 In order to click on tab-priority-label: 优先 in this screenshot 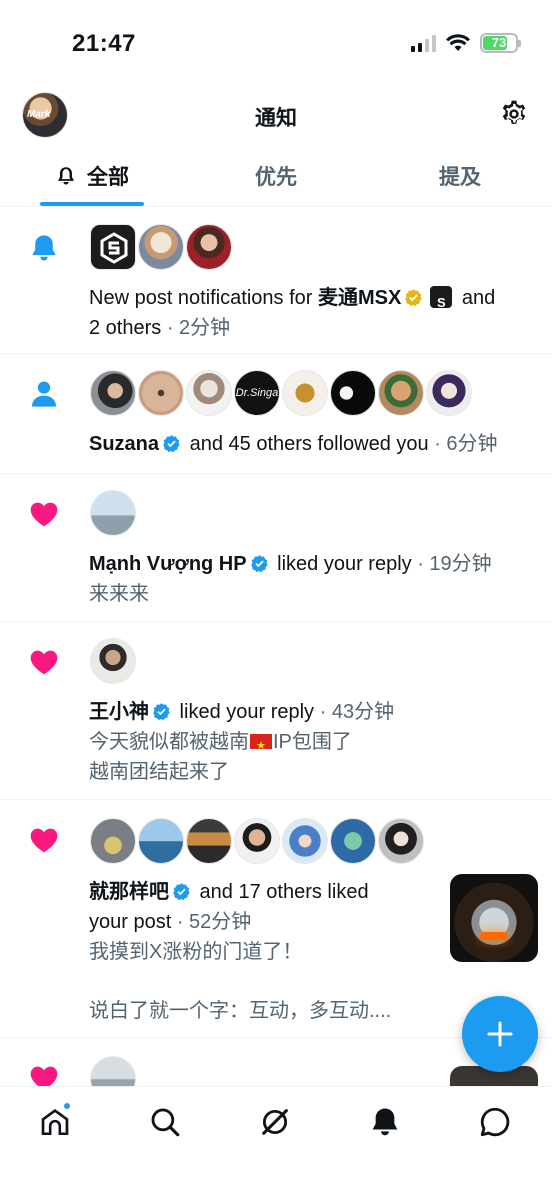, I will do `click(276, 177)`.